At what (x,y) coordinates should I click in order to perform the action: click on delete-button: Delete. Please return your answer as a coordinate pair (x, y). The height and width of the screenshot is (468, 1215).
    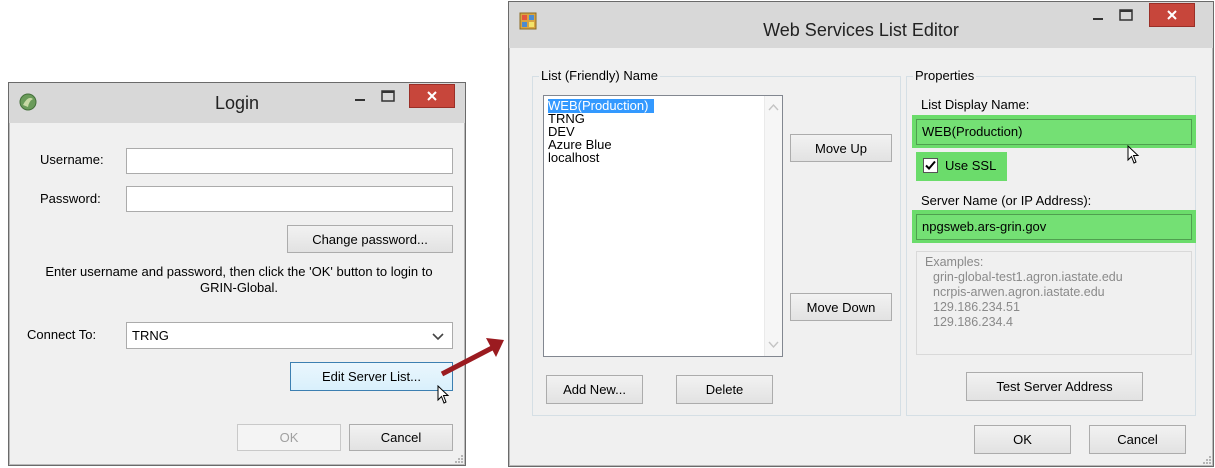
    Looking at the image, I should click on (724, 389).